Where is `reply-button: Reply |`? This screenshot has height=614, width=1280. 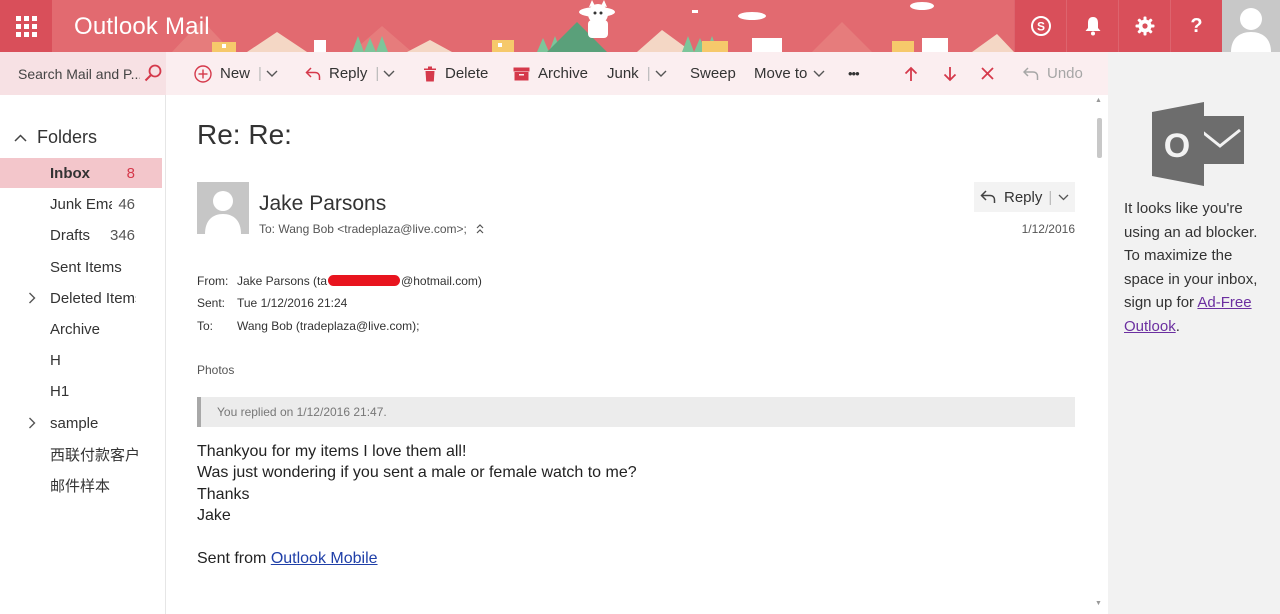
reply-button: Reply | is located at coordinates (1024, 197).